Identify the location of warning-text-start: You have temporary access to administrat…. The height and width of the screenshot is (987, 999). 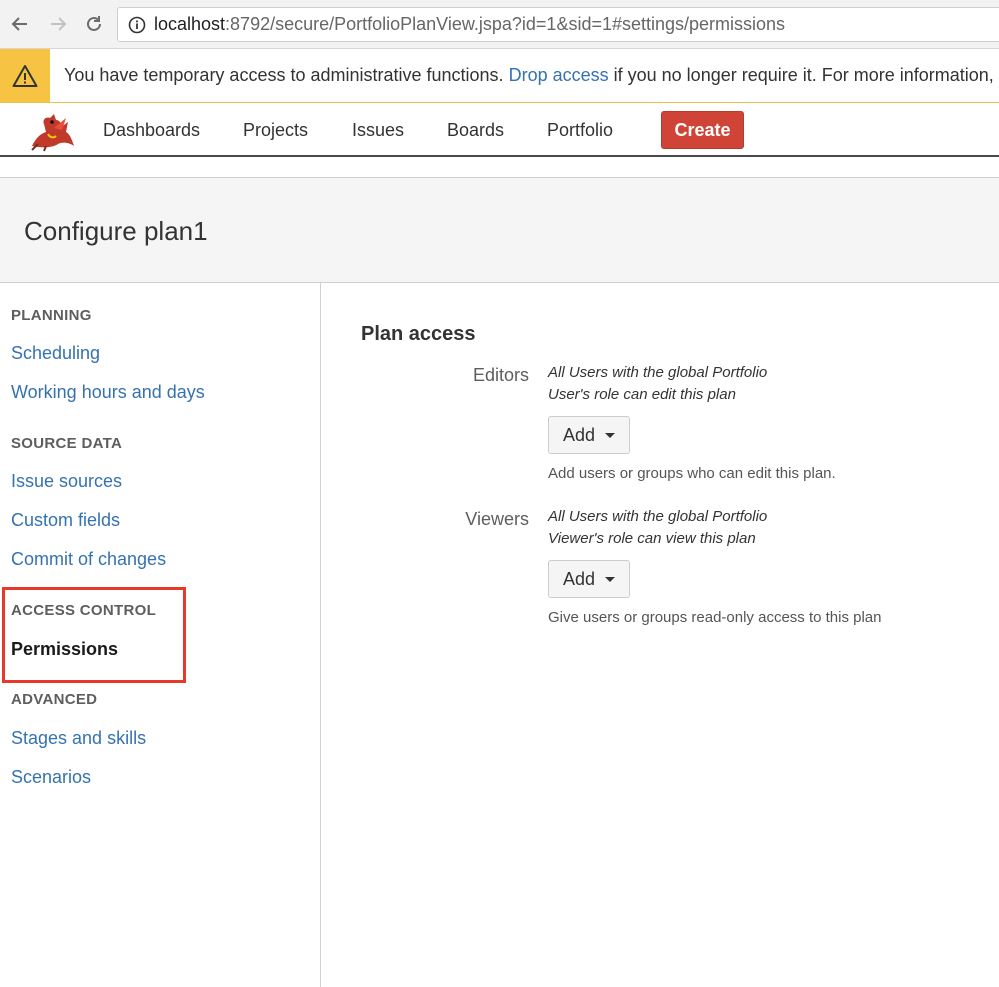
(284, 75).